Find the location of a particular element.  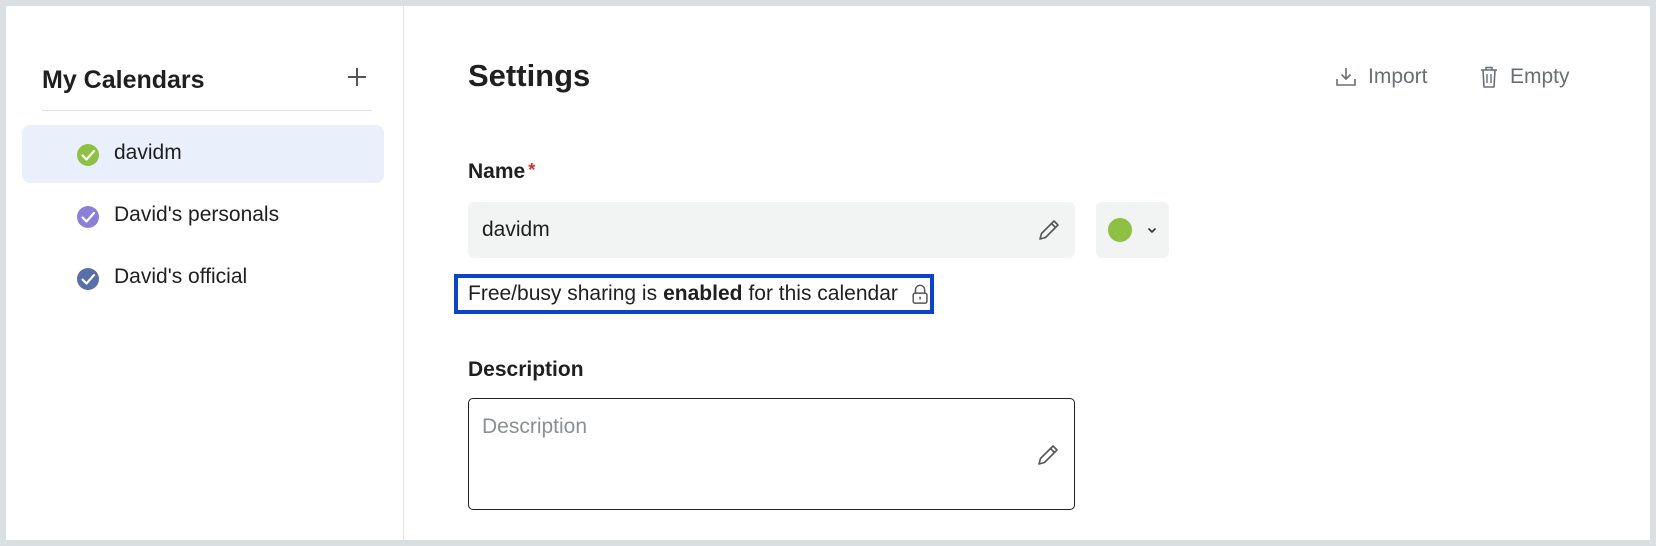

calendar-item-davids-personals: David's personals is located at coordinates (203, 216).